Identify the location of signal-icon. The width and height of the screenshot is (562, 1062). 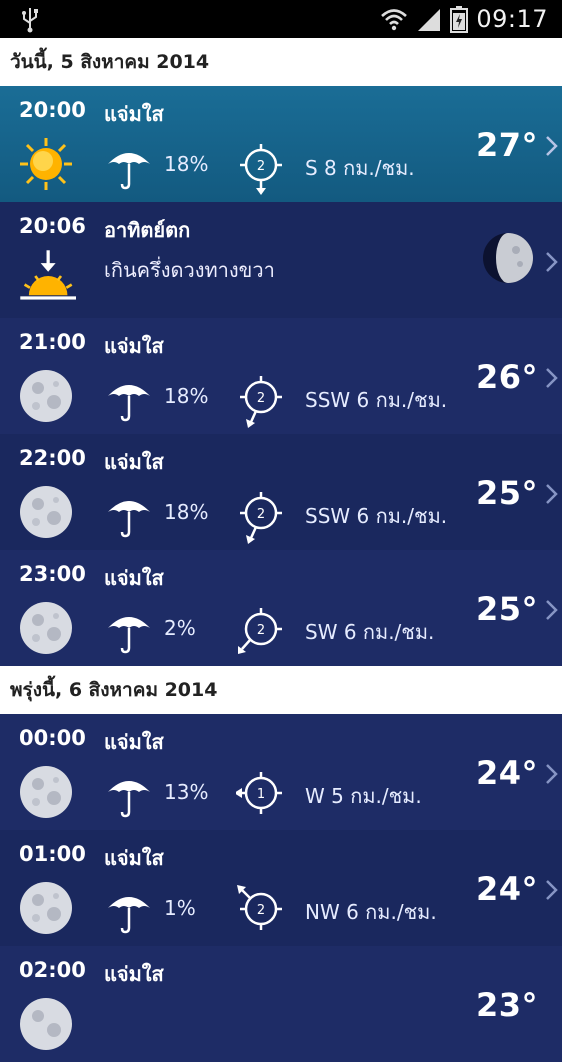
(429, 20).